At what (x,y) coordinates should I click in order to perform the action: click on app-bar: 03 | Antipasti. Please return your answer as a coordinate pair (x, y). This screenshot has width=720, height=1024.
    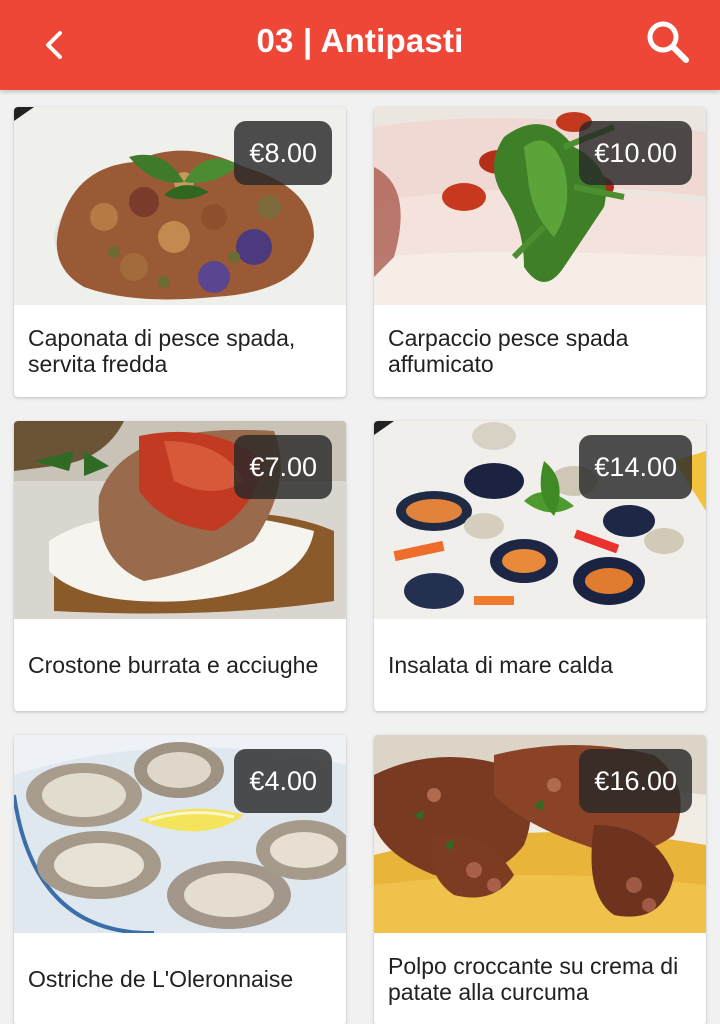
    Looking at the image, I should click on (360, 45).